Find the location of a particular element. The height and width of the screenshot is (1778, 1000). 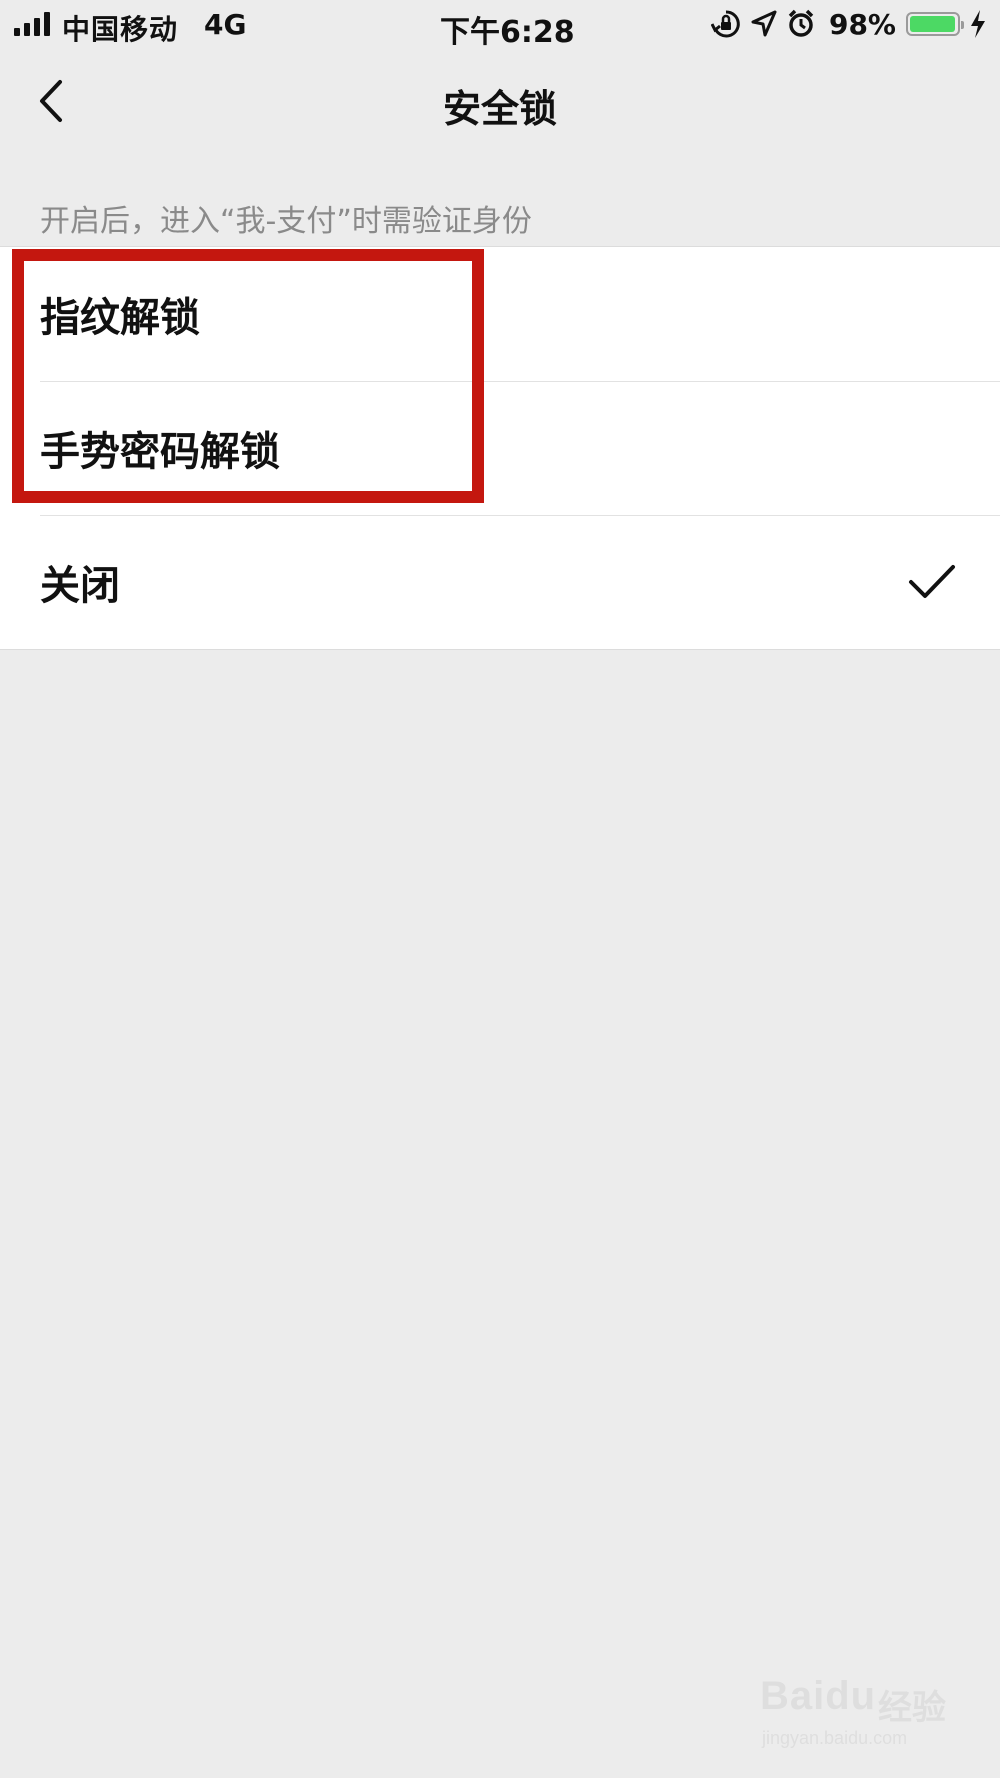

battery-icon is located at coordinates (935, 24).